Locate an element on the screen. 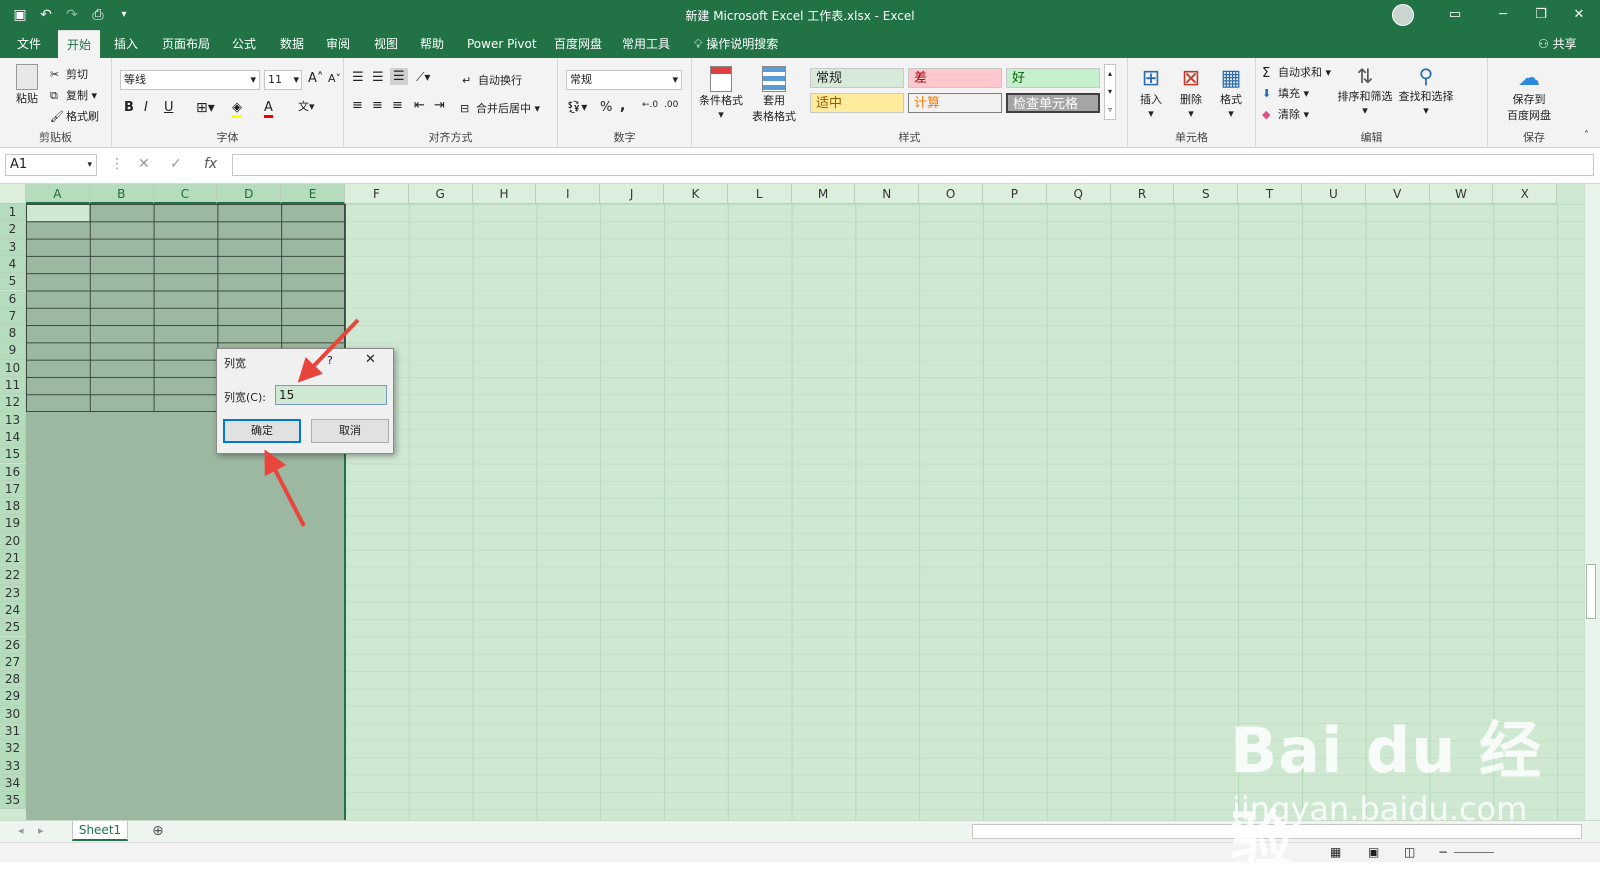  style-calculation: 计算 is located at coordinates (955, 103).